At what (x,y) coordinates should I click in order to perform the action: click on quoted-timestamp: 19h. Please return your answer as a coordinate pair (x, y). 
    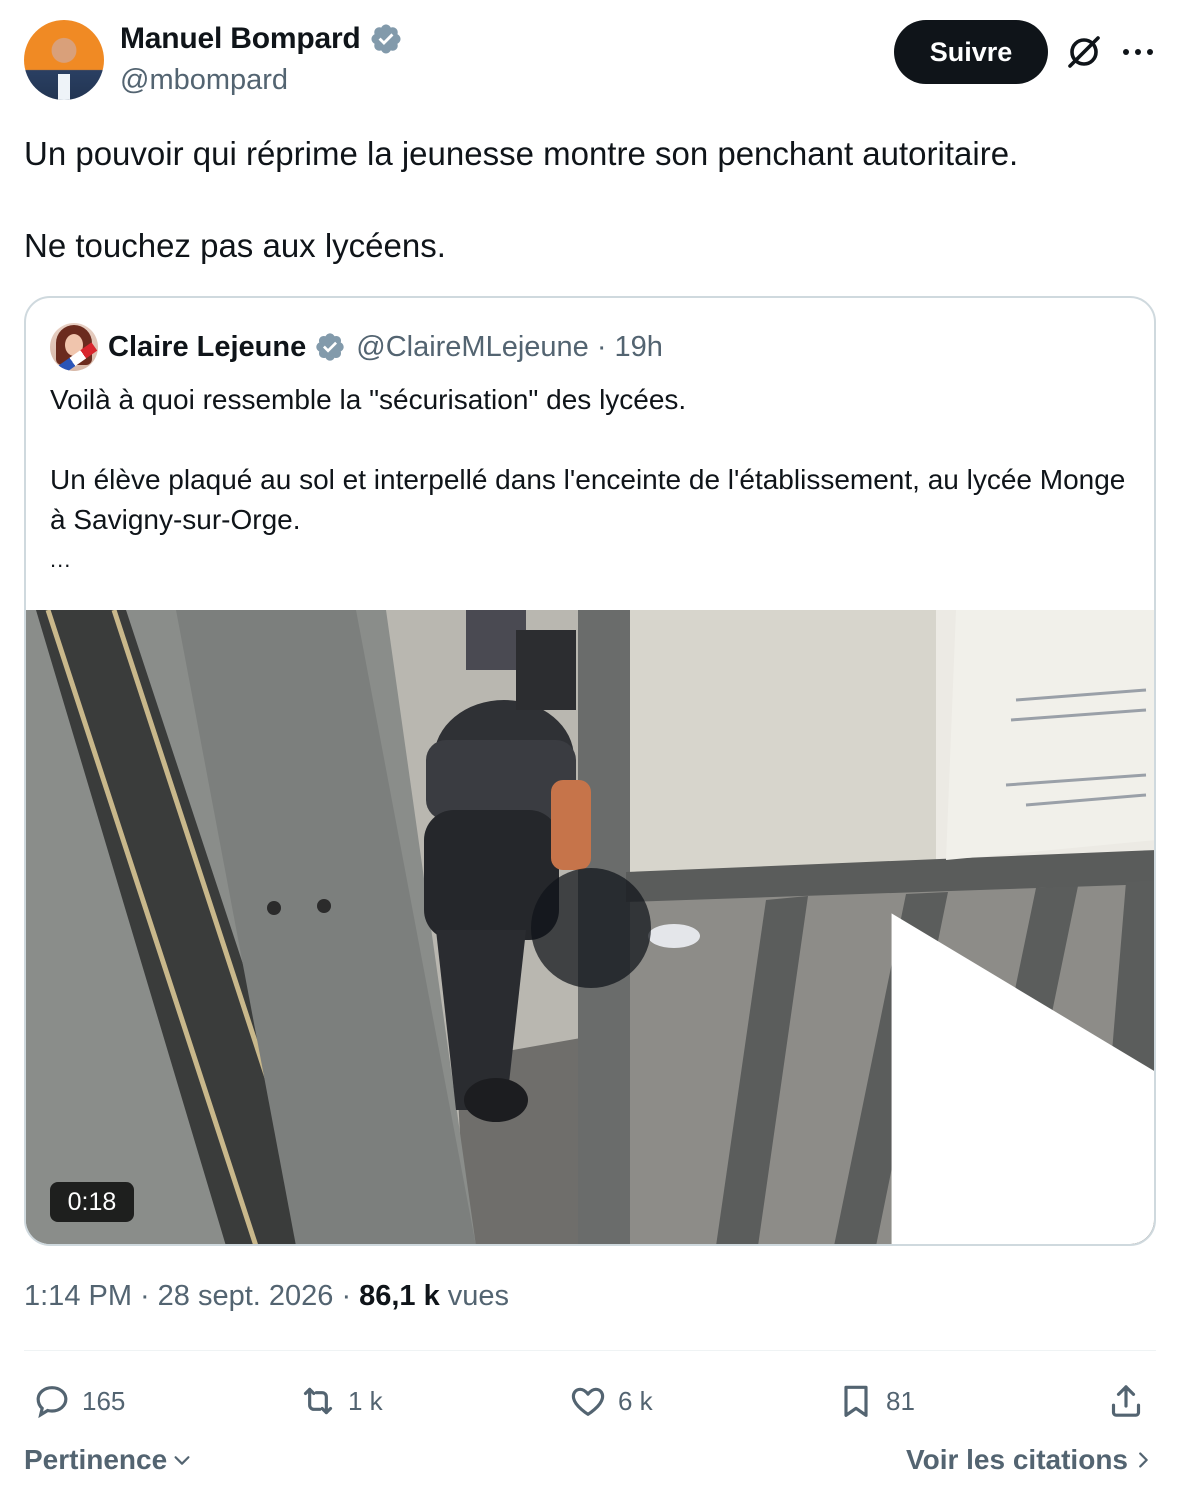
    Looking at the image, I should click on (638, 346).